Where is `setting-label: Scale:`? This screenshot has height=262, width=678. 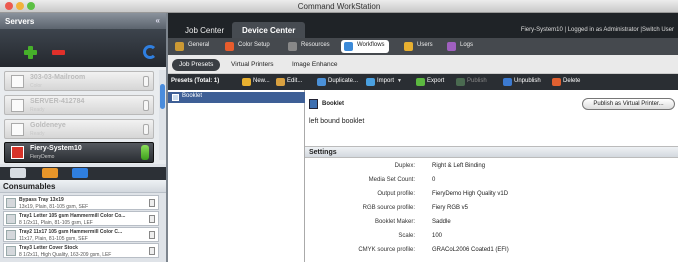
setting-label: Scale: is located at coordinates (406, 236).